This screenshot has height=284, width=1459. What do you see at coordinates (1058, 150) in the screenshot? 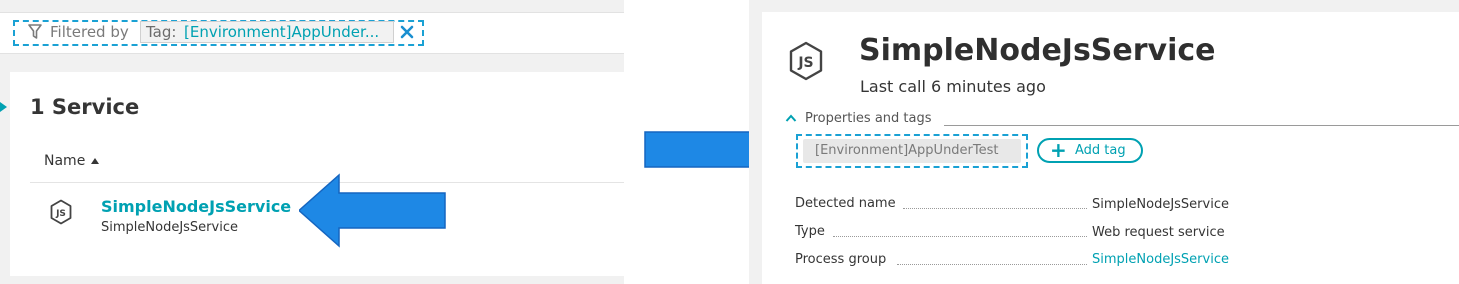
I see `plus-icon: +` at bounding box center [1058, 150].